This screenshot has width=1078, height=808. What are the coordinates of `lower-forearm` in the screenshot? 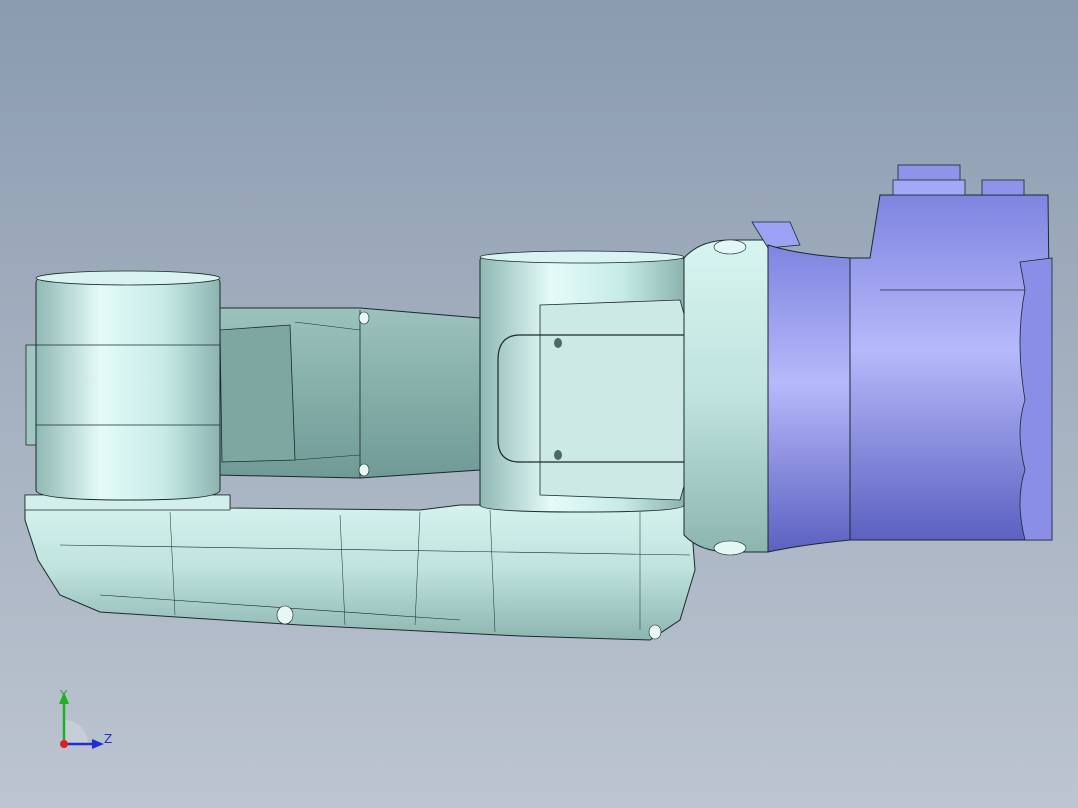 It's located at (360, 567).